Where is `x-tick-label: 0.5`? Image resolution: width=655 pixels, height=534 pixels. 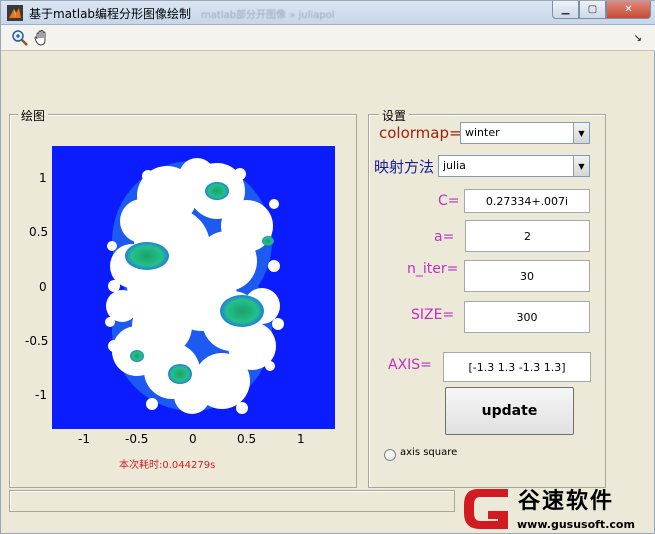
x-tick-label: 0.5 is located at coordinates (247, 439).